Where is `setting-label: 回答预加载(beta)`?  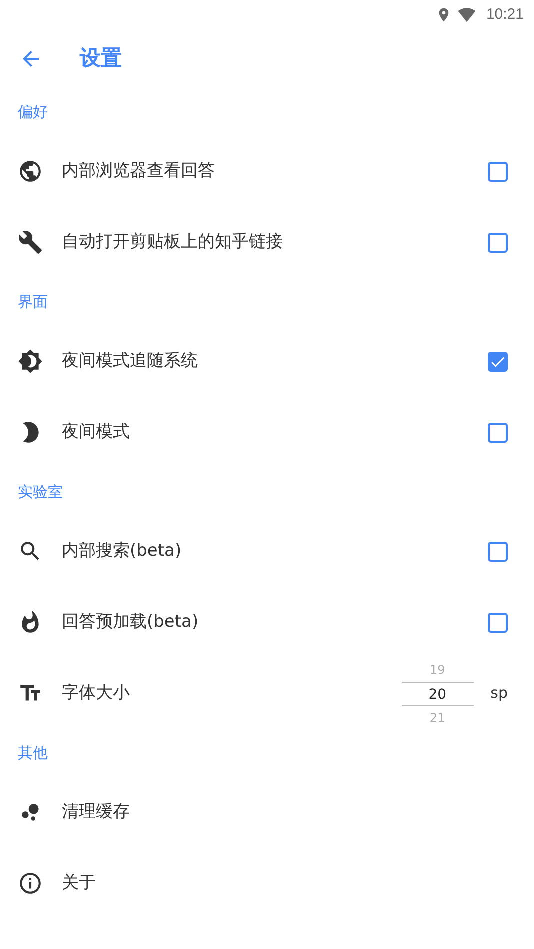
setting-label: 回答预加载(beta) is located at coordinates (131, 622).